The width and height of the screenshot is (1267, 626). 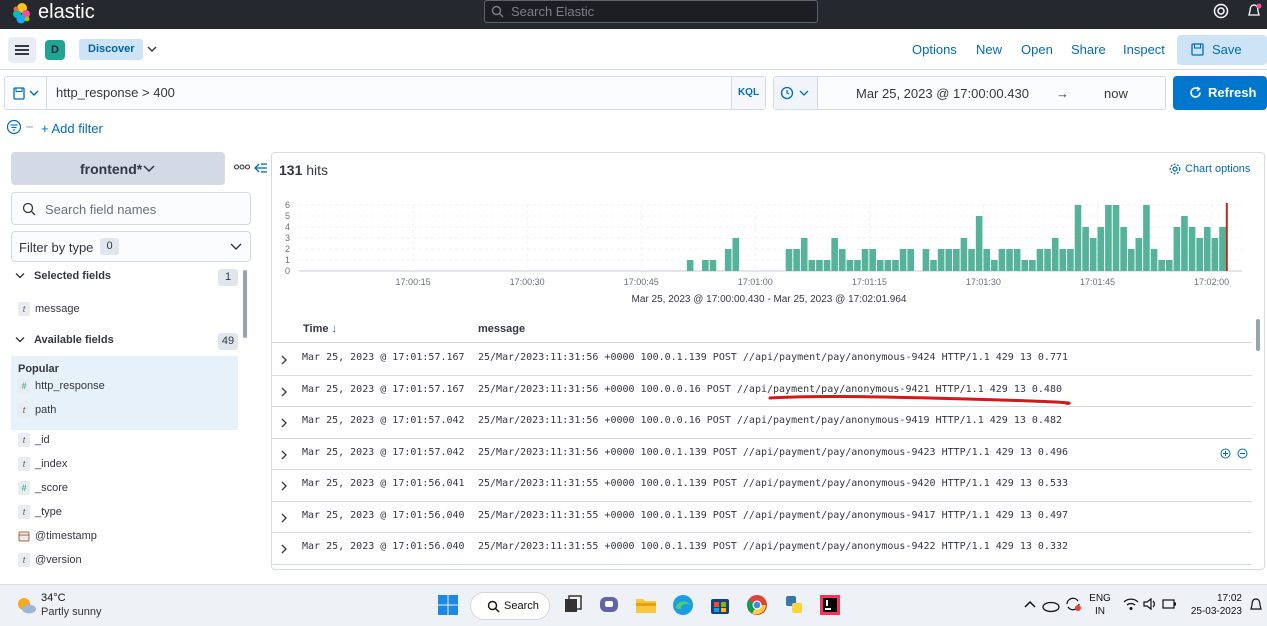 I want to click on sync-icon, so click(x=1073, y=604).